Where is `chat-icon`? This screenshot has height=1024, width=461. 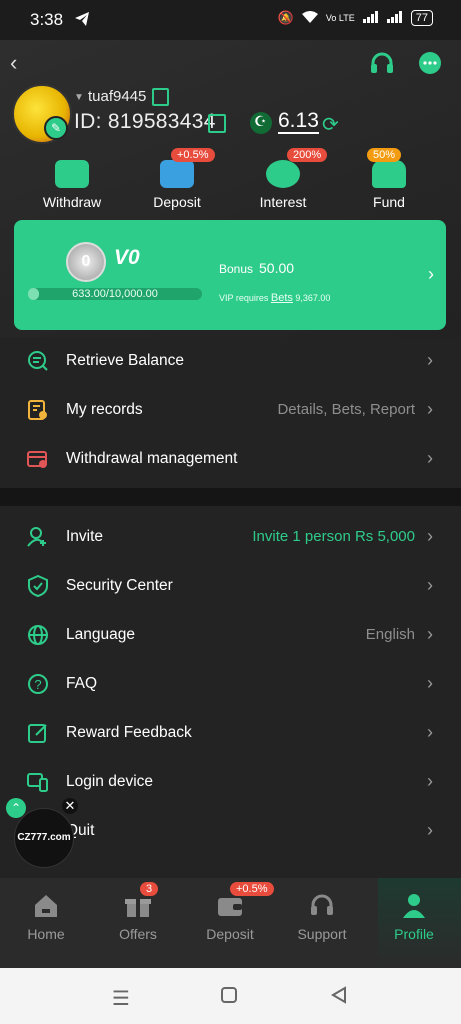
chat-icon is located at coordinates (430, 64).